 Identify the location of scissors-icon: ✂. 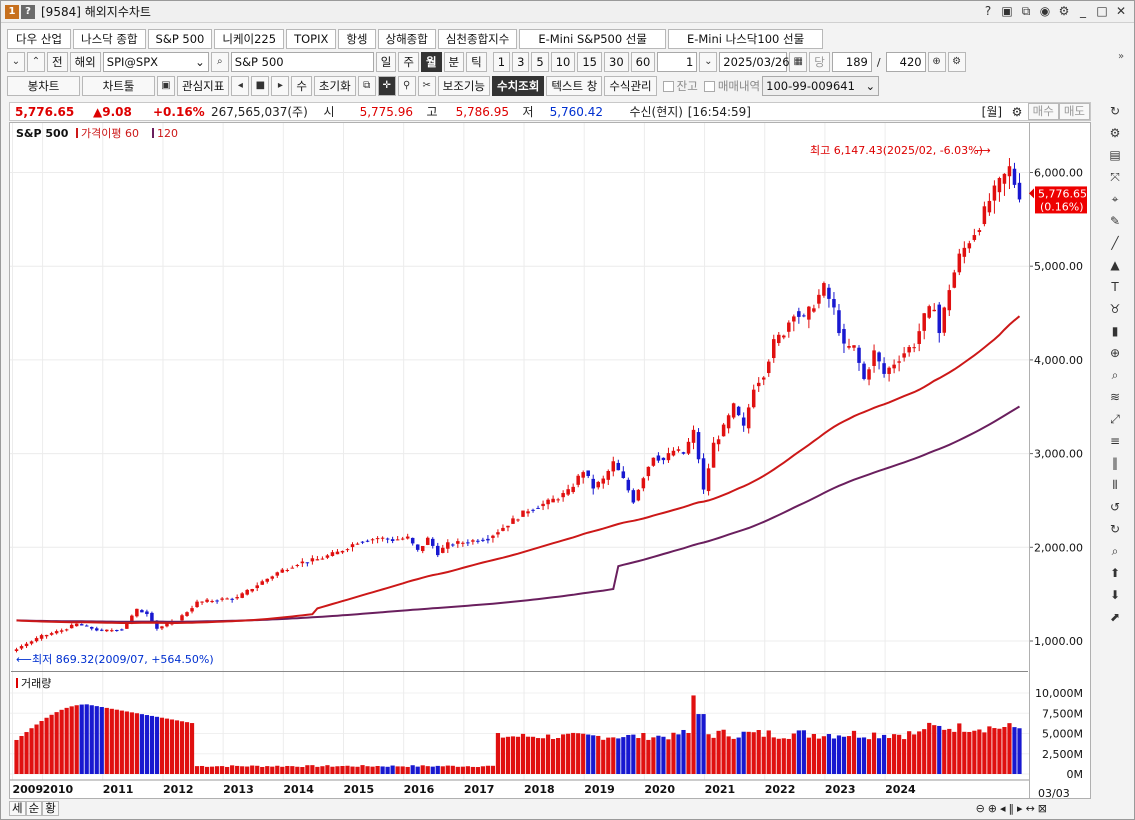
(426, 86).